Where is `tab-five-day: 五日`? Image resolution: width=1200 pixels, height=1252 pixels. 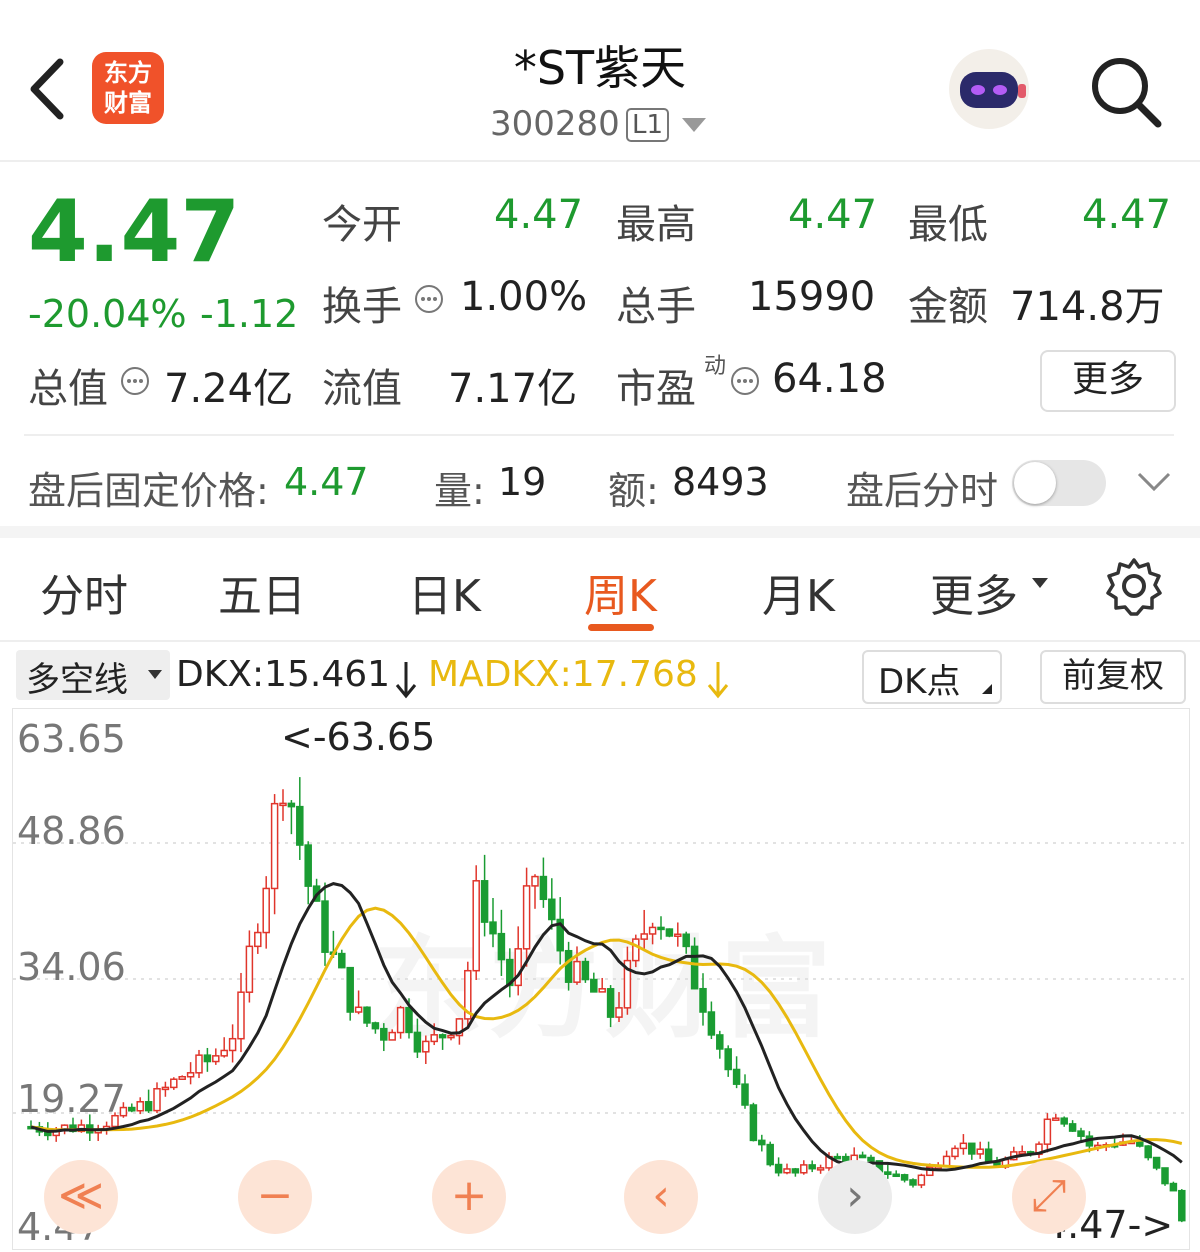 tab-five-day: 五日 is located at coordinates (262, 592).